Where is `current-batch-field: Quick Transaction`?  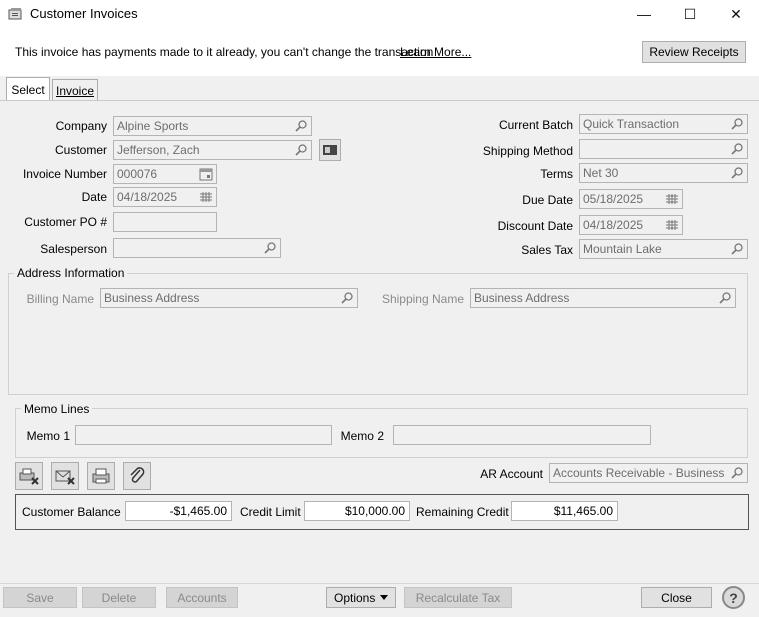 current-batch-field: Quick Transaction is located at coordinates (663, 124).